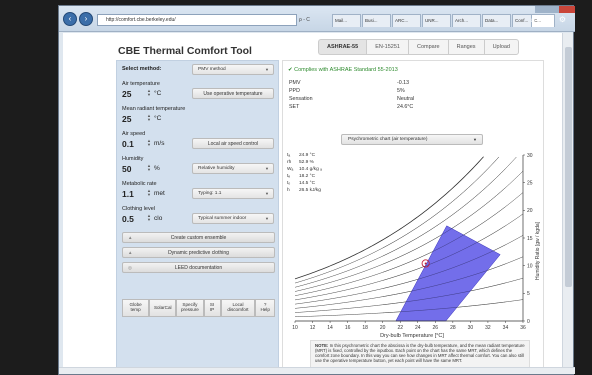 This screenshot has height=375, width=592. I want to click on mrt-input: 25, so click(126, 119).